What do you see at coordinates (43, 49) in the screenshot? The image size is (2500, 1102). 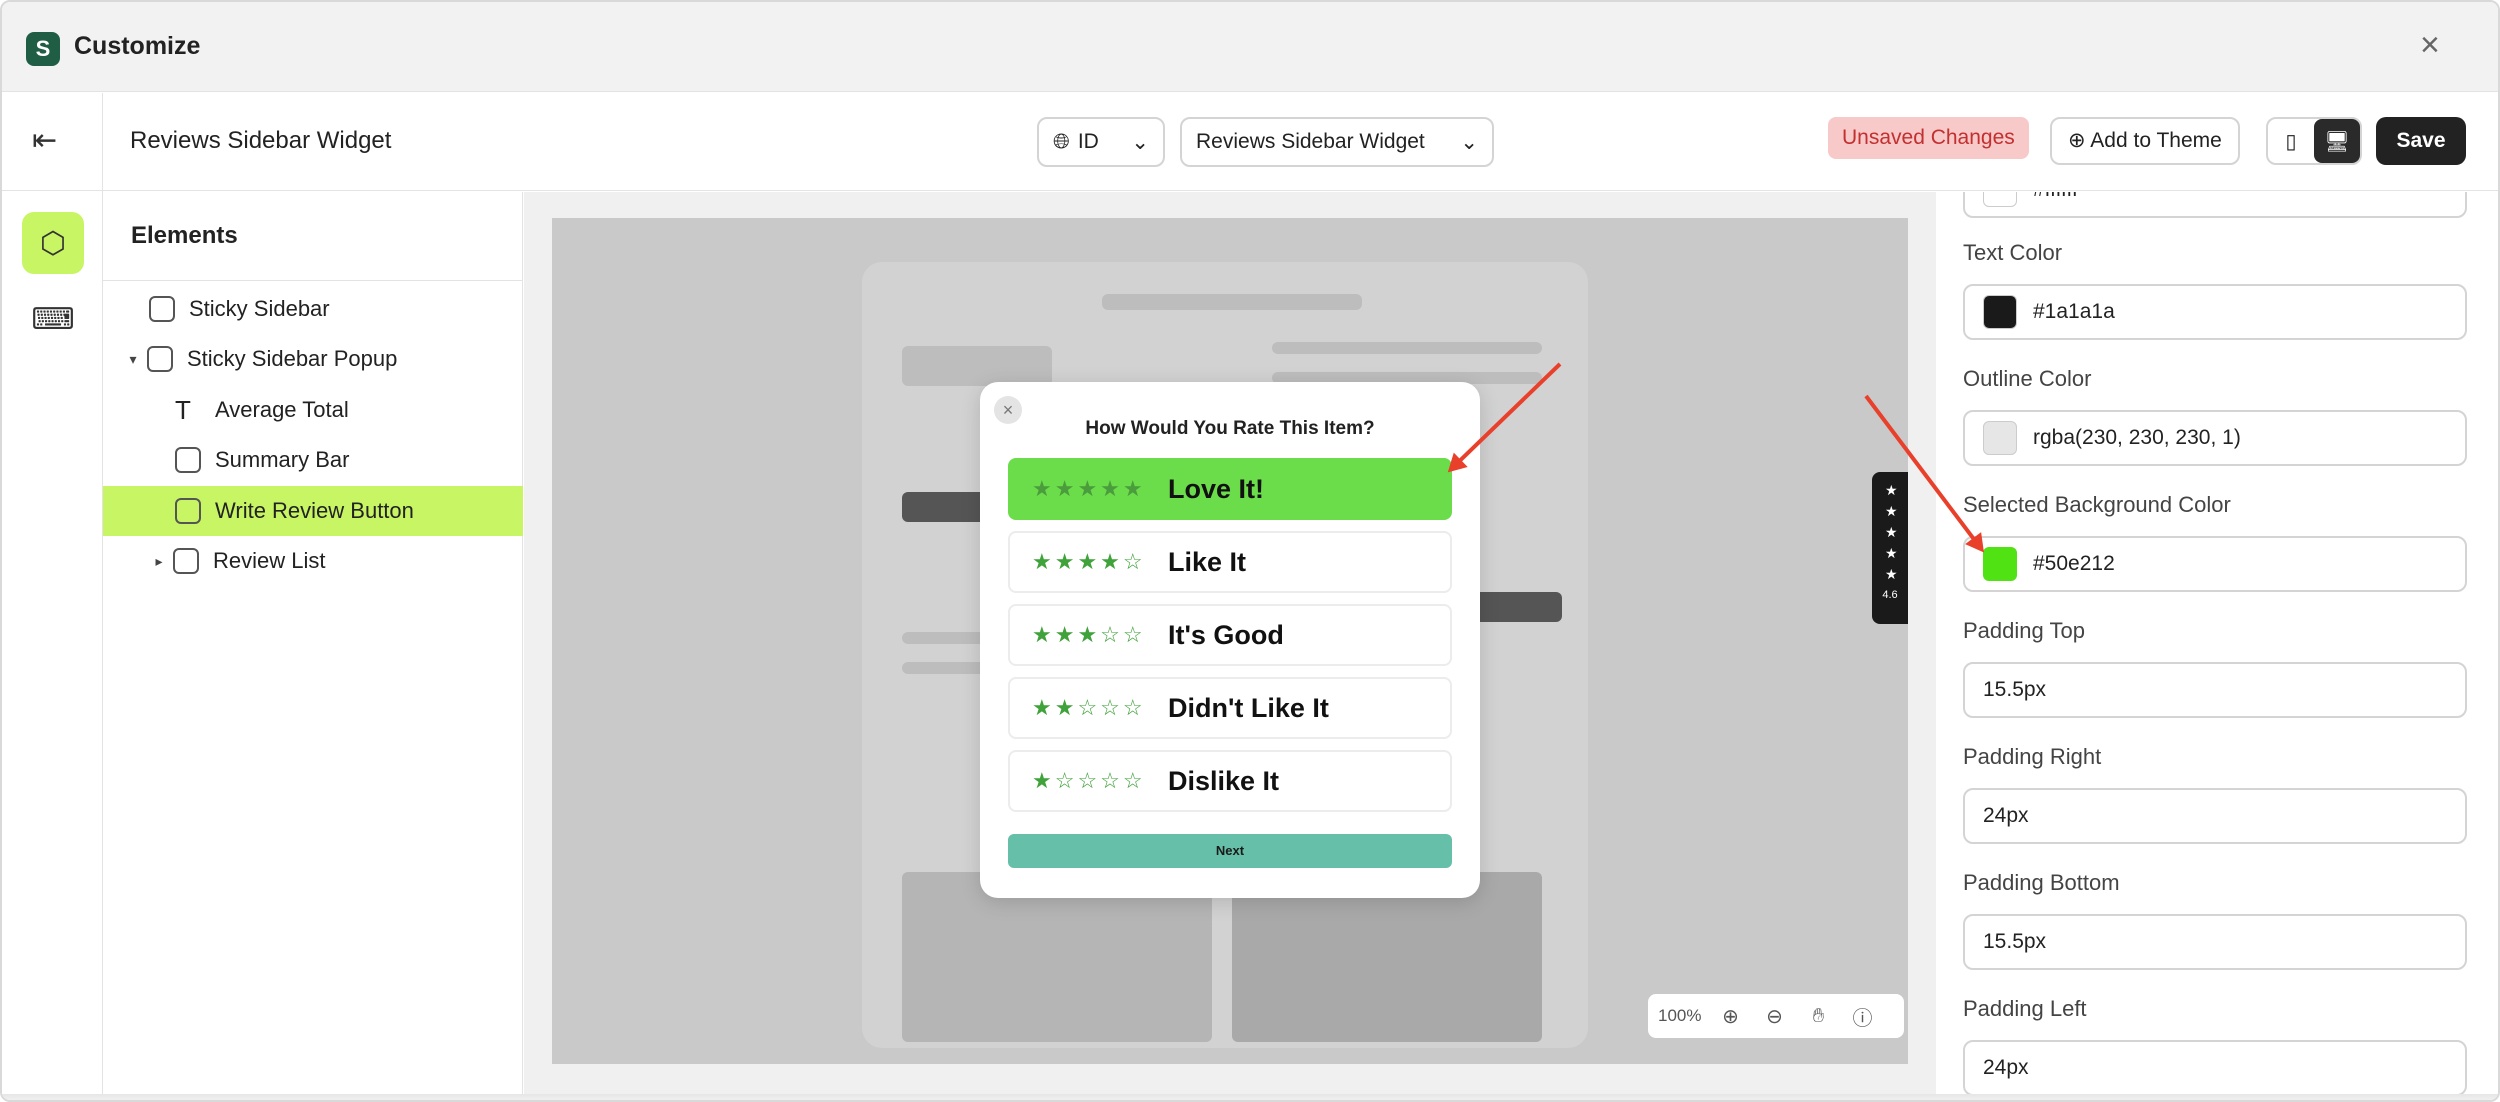 I see `app-logo-icon: S` at bounding box center [43, 49].